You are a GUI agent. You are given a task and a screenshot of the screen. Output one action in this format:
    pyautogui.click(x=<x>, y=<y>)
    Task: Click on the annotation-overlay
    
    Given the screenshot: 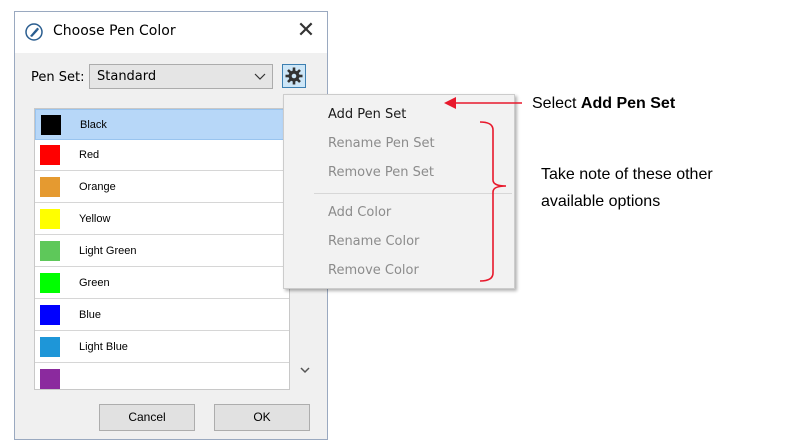 What is the action you would take?
    pyautogui.click(x=483, y=189)
    